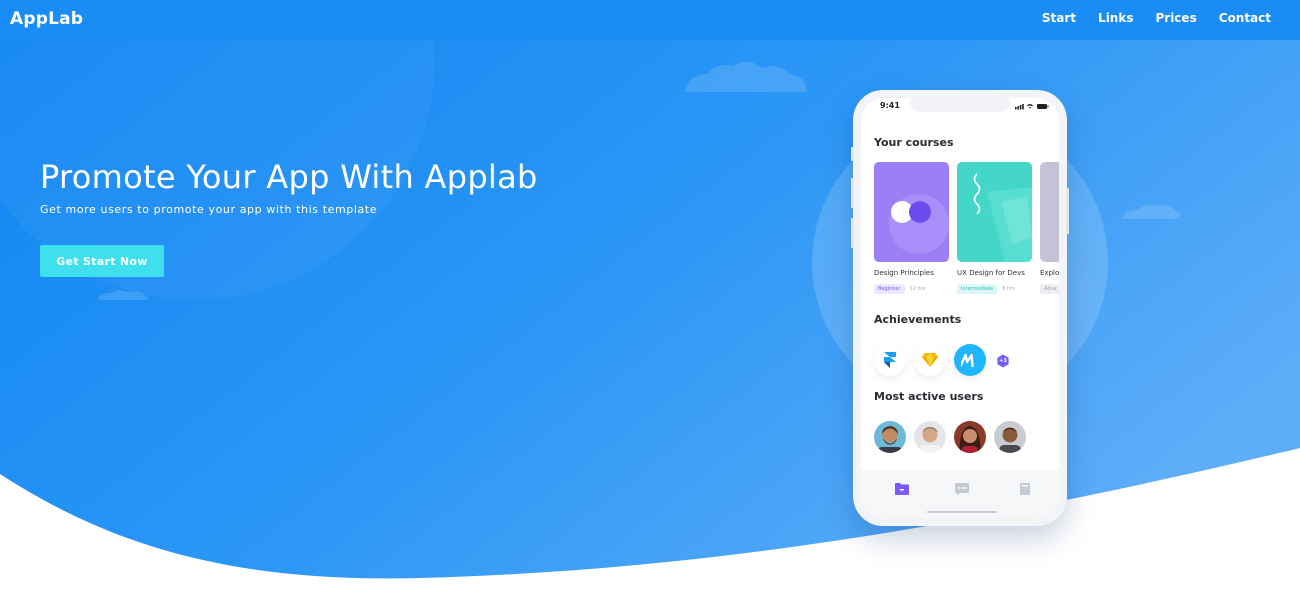 This screenshot has height=613, width=1300. I want to click on course-meta: Adva, so click(1049, 289).